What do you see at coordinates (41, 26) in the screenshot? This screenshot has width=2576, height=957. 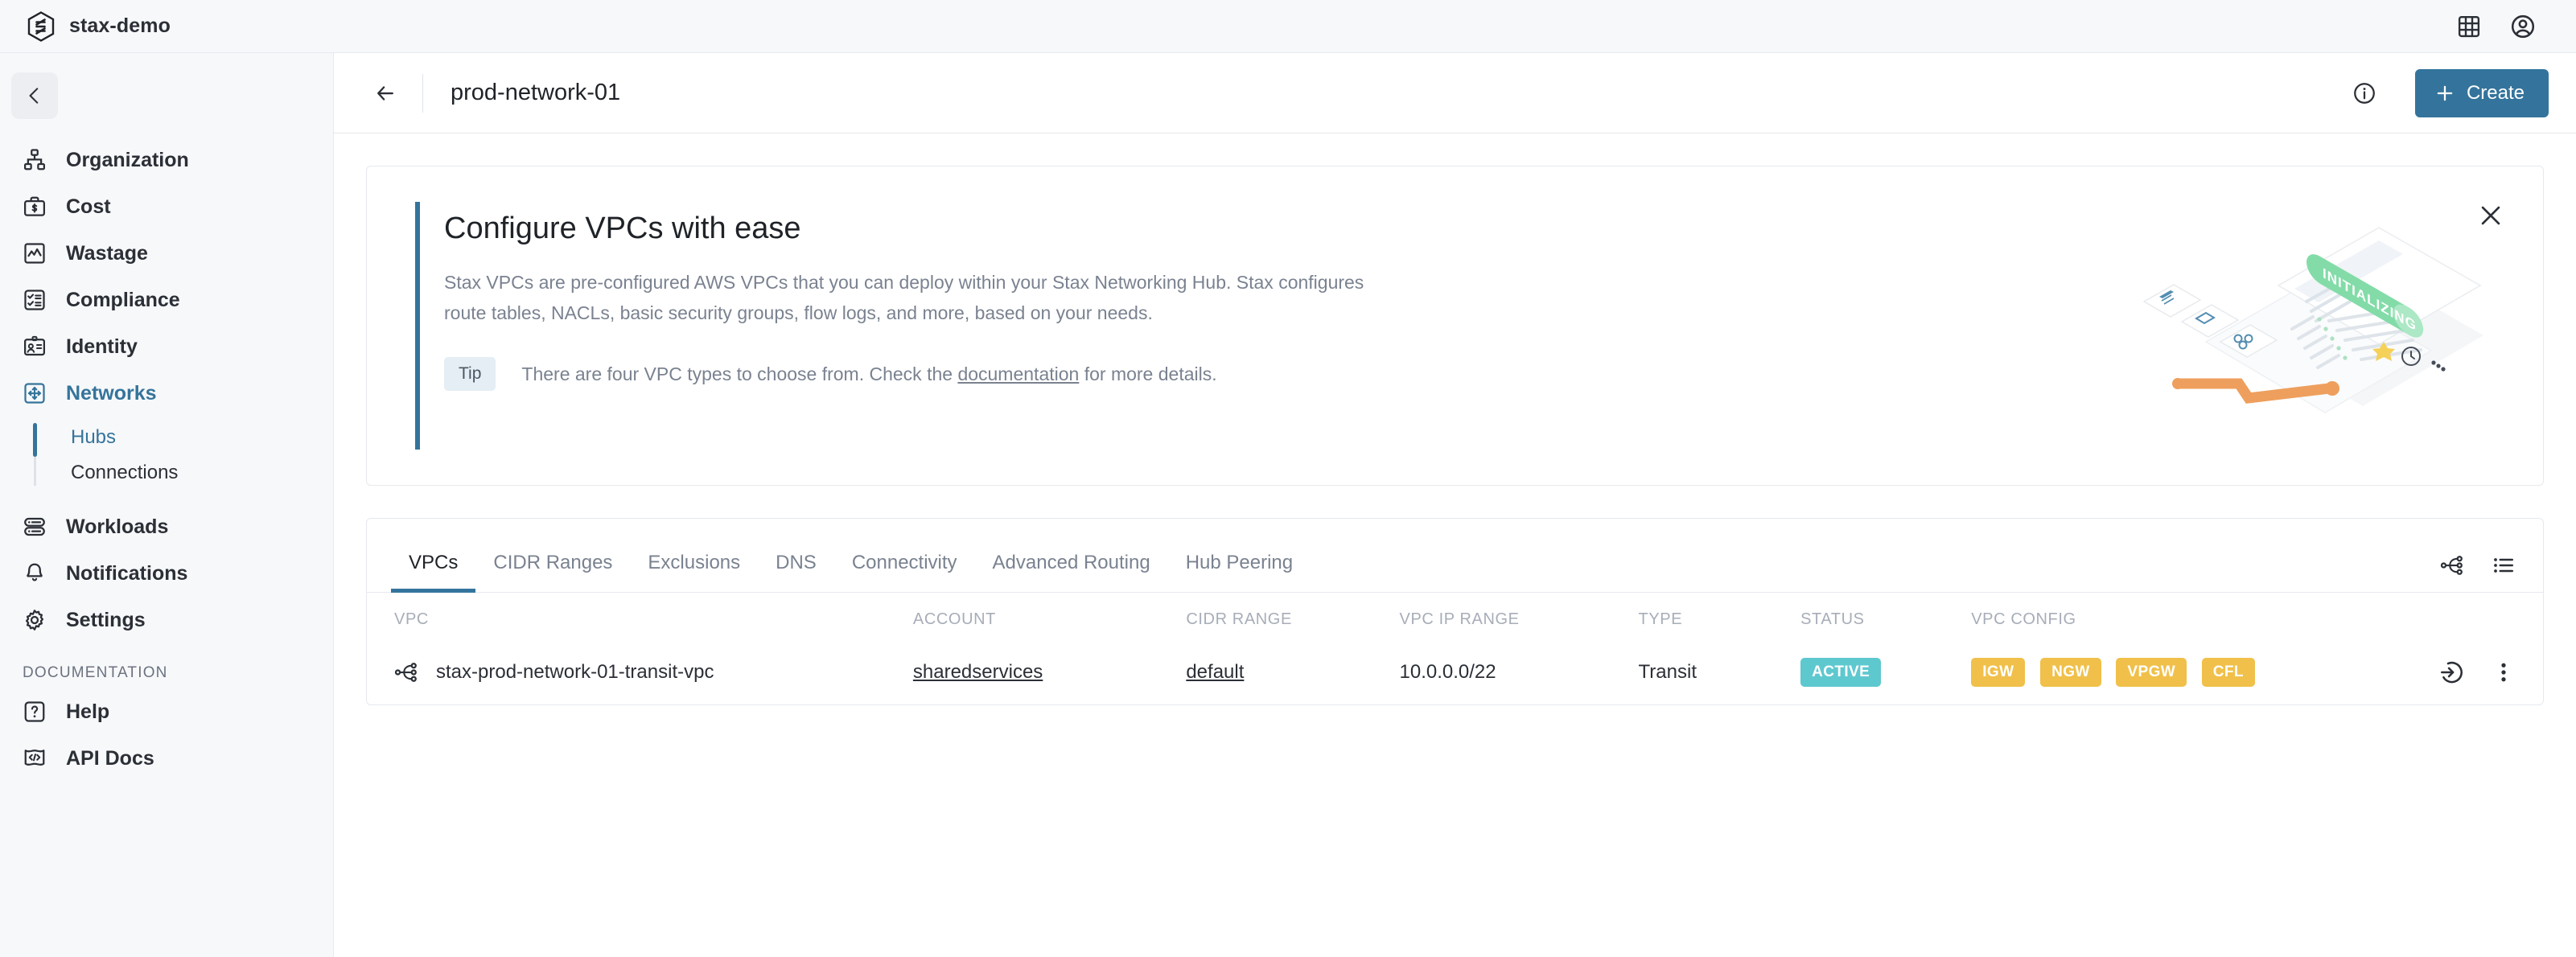 I see `stax-hexagon-logo-icon` at bounding box center [41, 26].